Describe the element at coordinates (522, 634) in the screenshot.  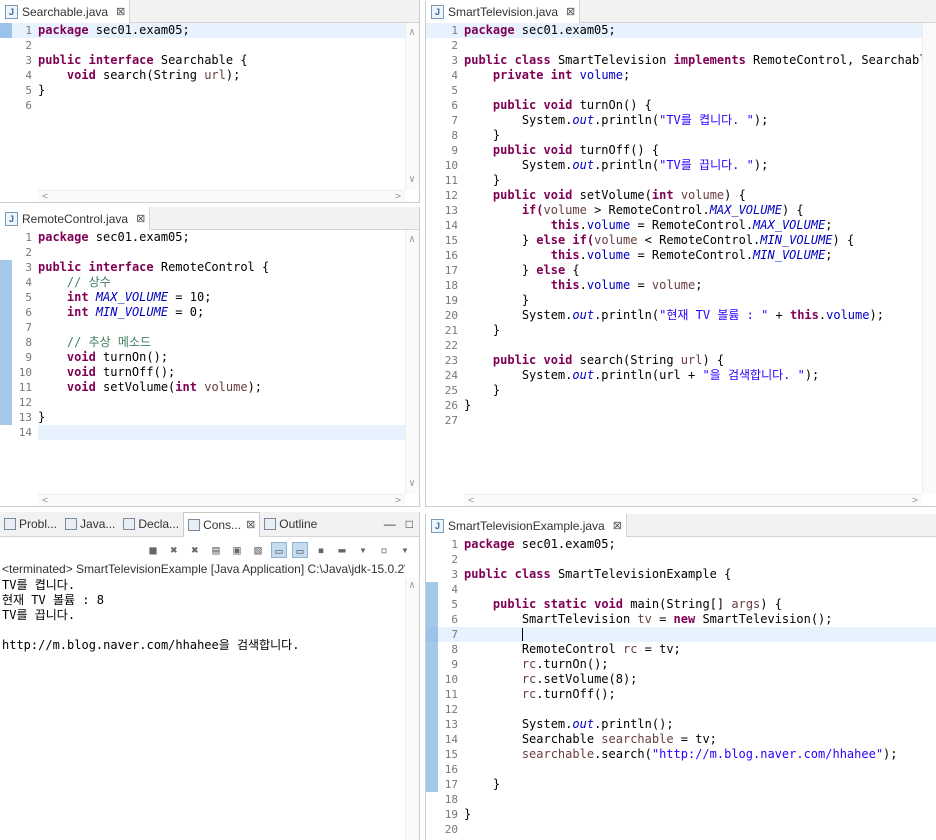
I see `text-cursor` at that location.